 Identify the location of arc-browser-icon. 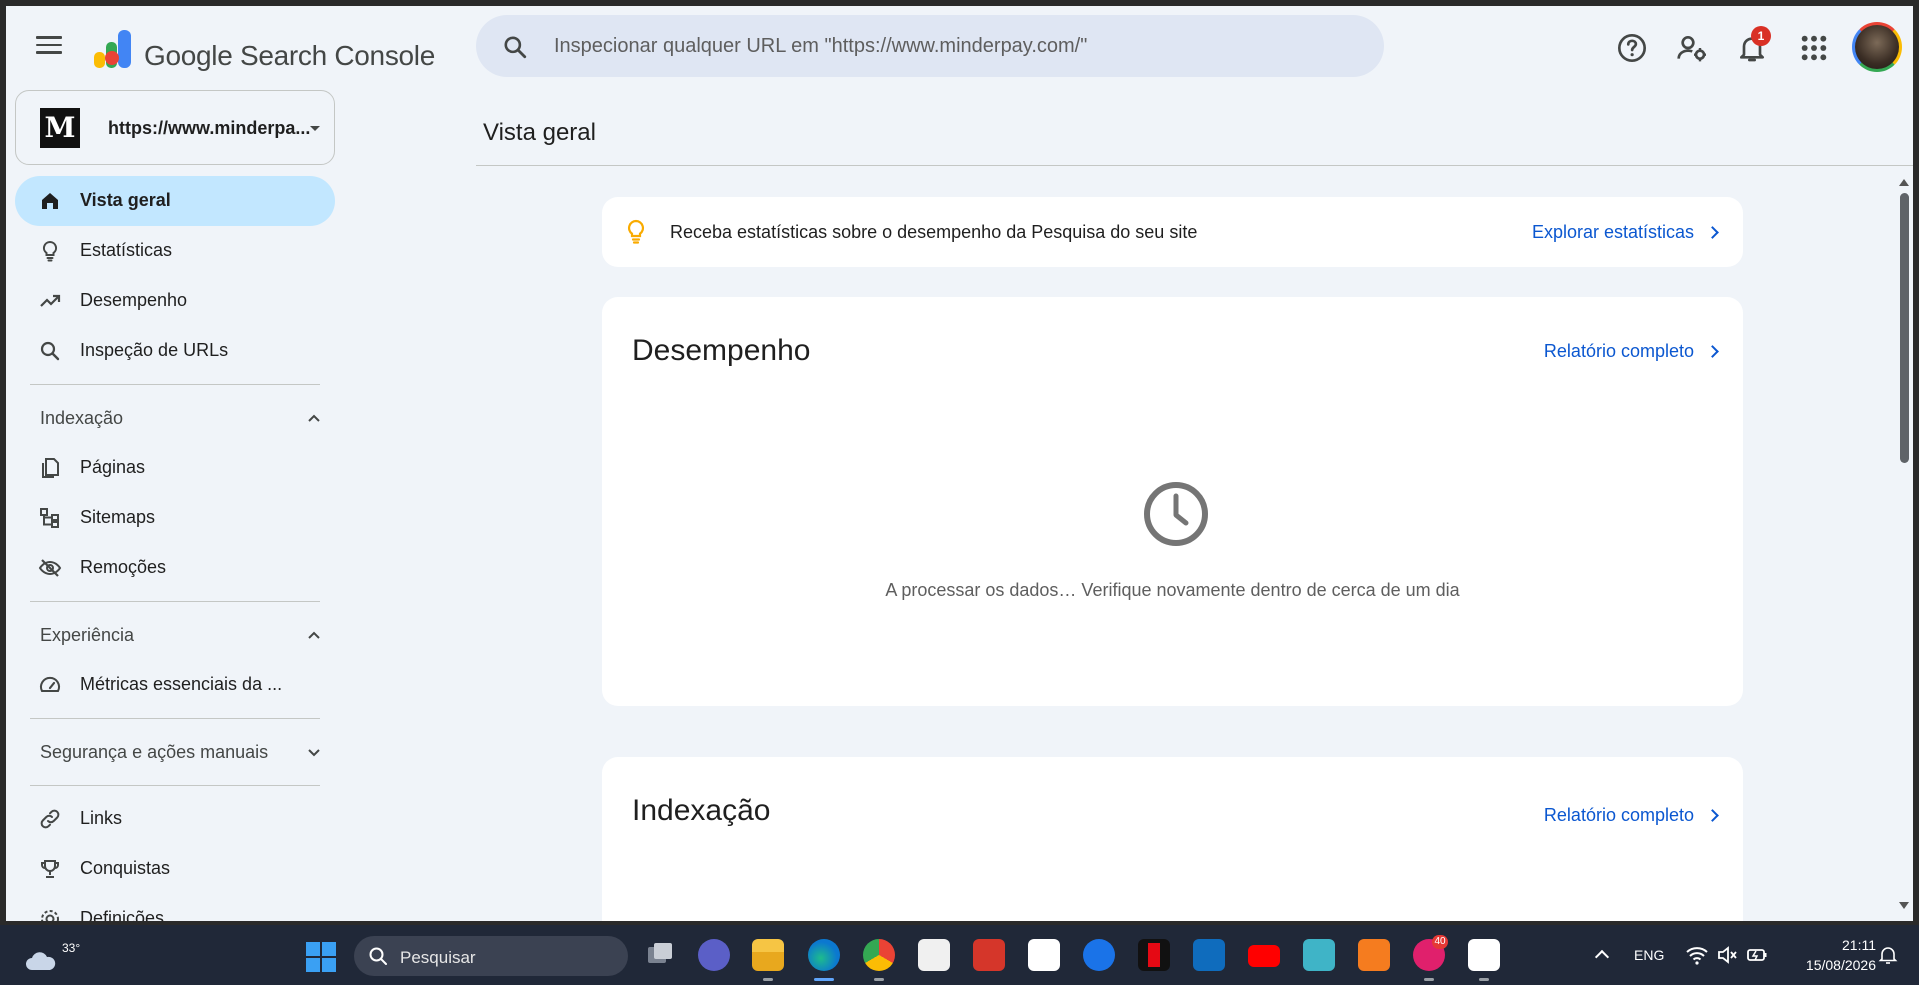
(1484, 955).